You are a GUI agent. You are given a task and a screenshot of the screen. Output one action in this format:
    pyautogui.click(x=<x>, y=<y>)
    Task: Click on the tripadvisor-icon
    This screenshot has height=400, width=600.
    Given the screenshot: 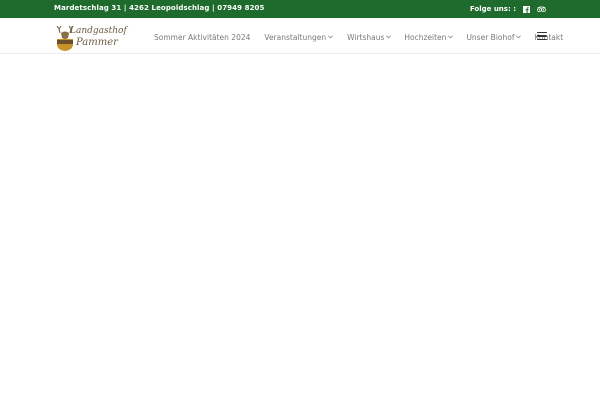 What is the action you would take?
    pyautogui.click(x=541, y=9)
    